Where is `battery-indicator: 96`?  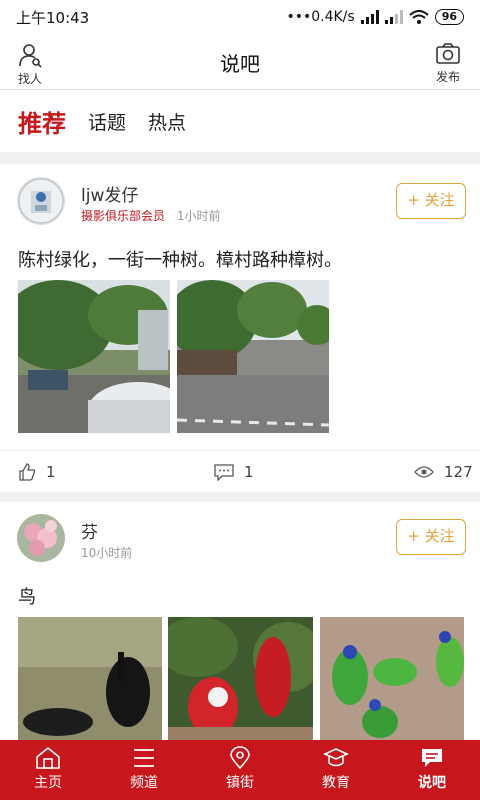 battery-indicator: 96 is located at coordinates (449, 17).